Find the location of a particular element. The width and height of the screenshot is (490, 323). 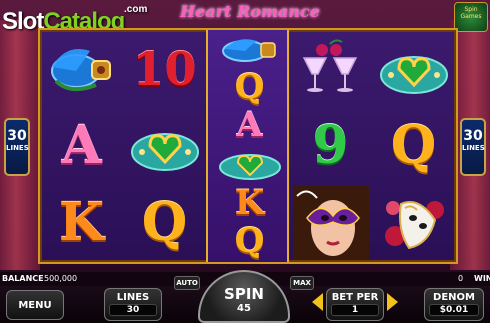

symbol-white-mask-roses is located at coordinates (413, 222).